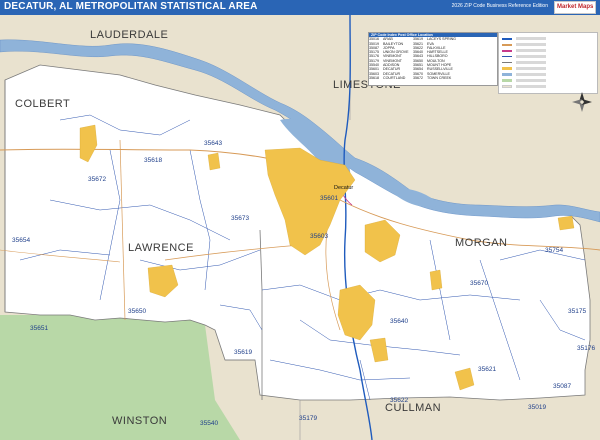  Describe the element at coordinates (213, 143) in the screenshot. I see `zip-label: 35643` at that location.